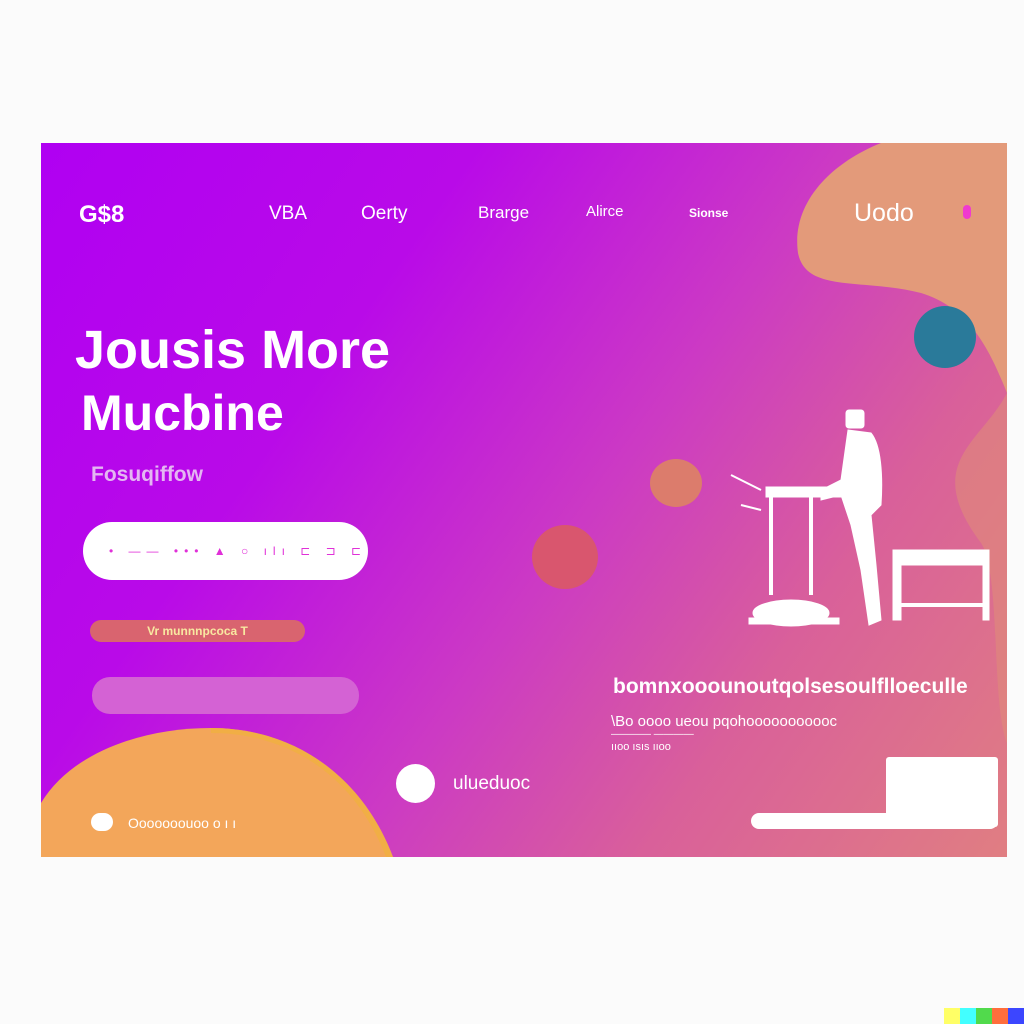 Image resolution: width=1024 pixels, height=1024 pixels. Describe the element at coordinates (874, 821) in the screenshot. I see `laptop-base` at that location.